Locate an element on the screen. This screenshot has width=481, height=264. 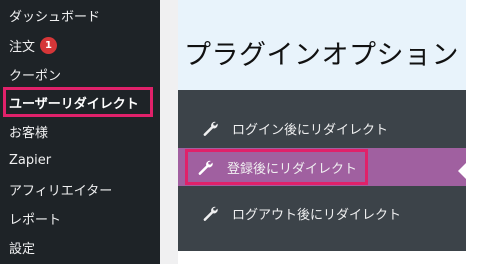
sidebar-item-label: ユーザーリダイレクト is located at coordinates (74, 104).